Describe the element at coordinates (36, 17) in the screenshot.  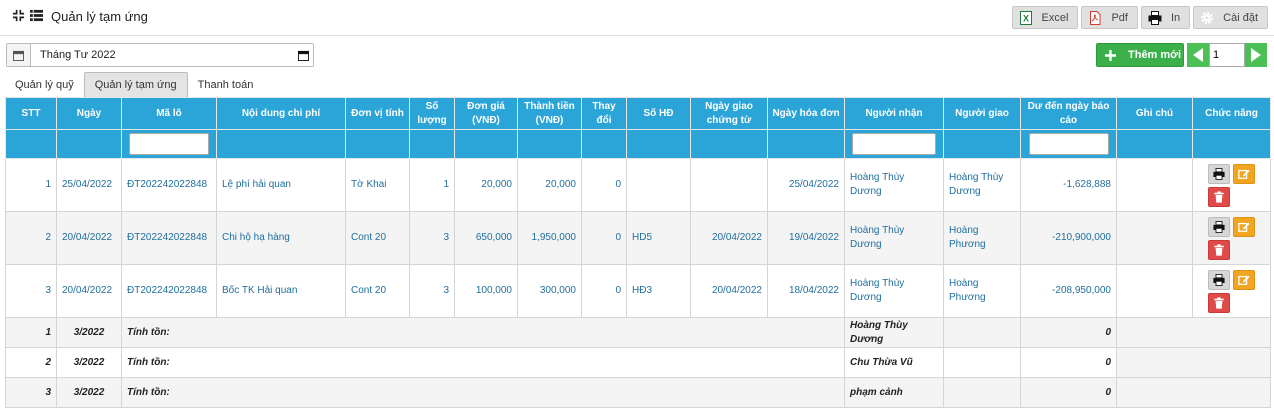
I see `menu-list-icon` at that location.